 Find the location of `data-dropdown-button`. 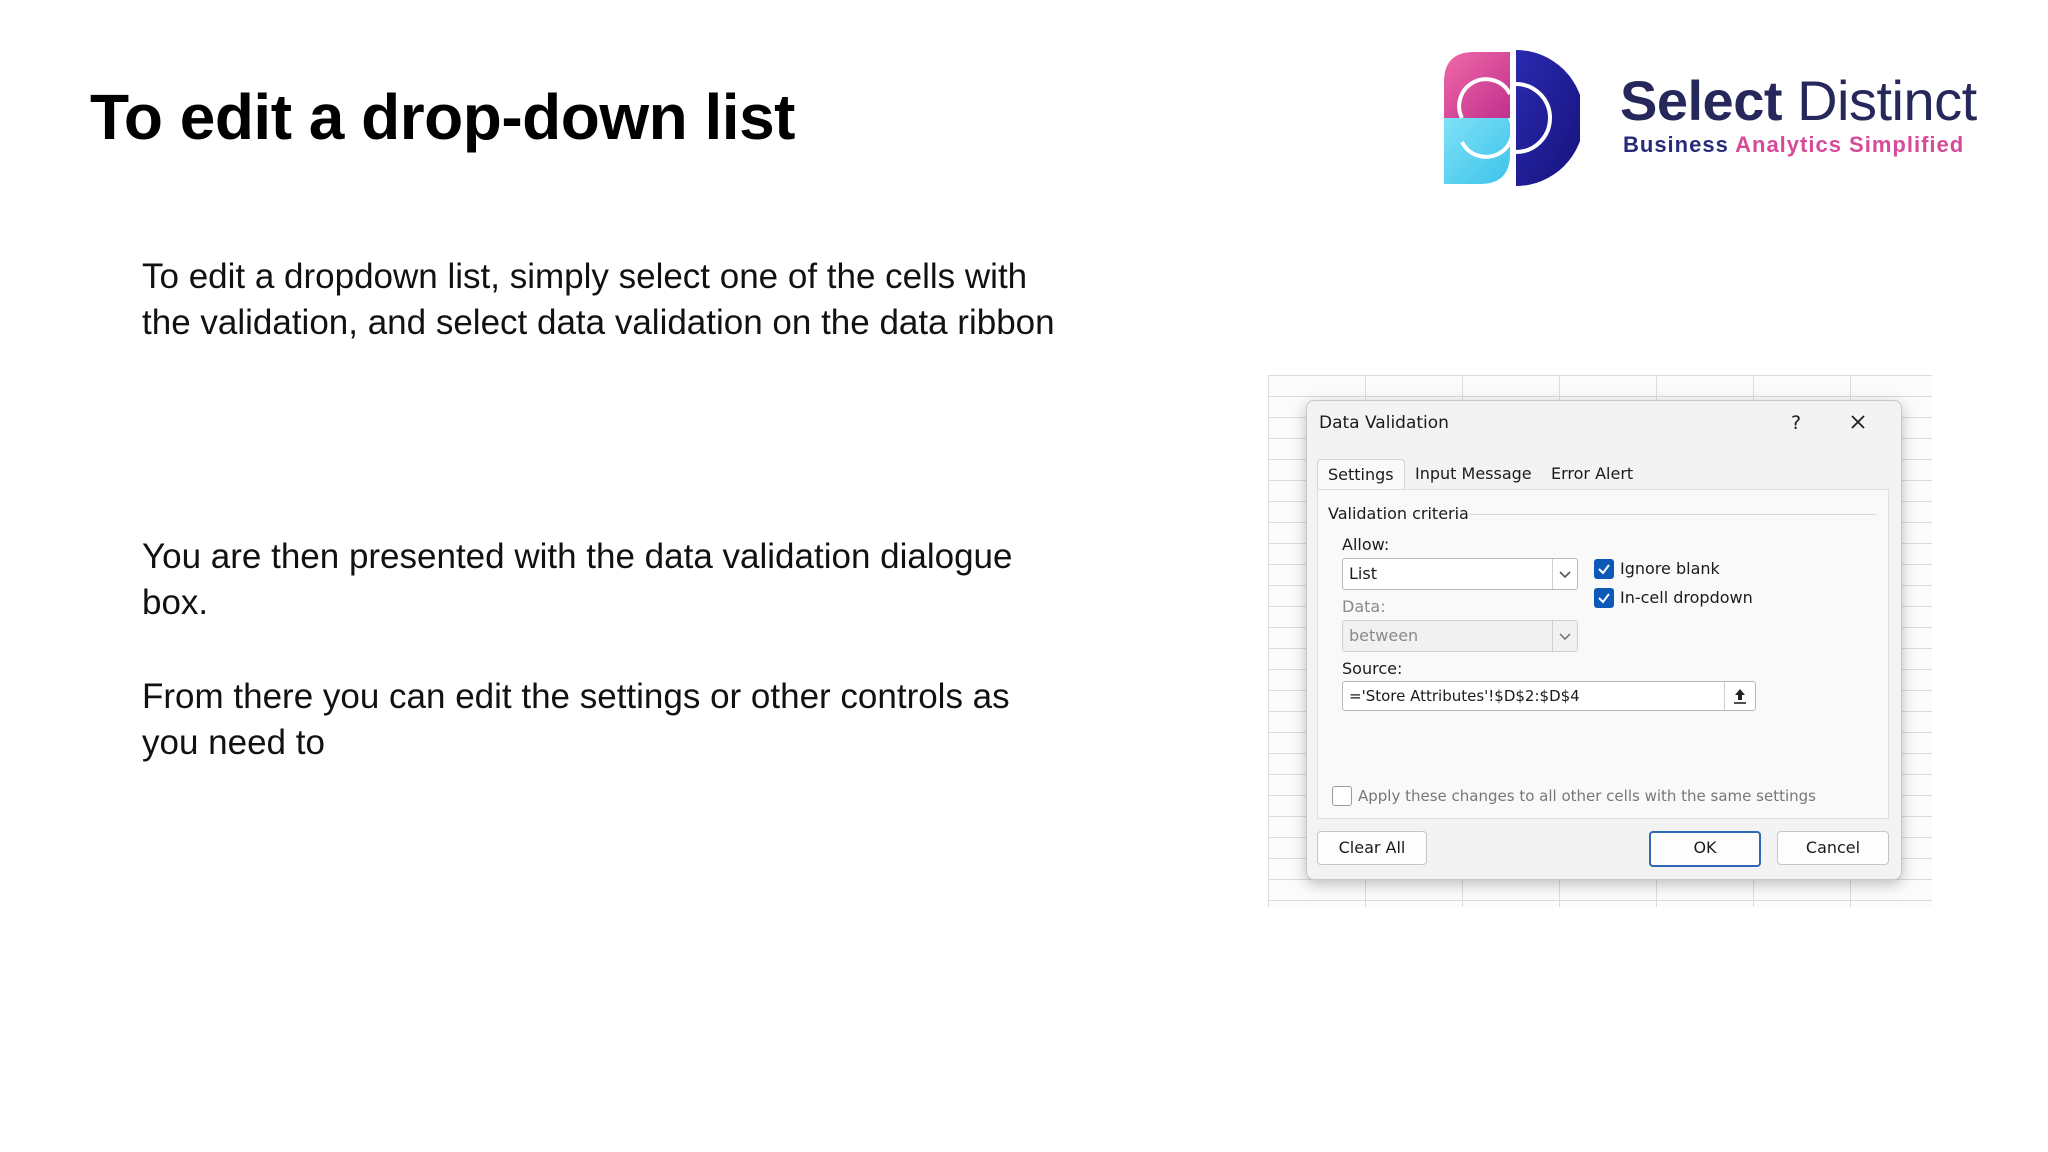

data-dropdown-button is located at coordinates (1564, 636).